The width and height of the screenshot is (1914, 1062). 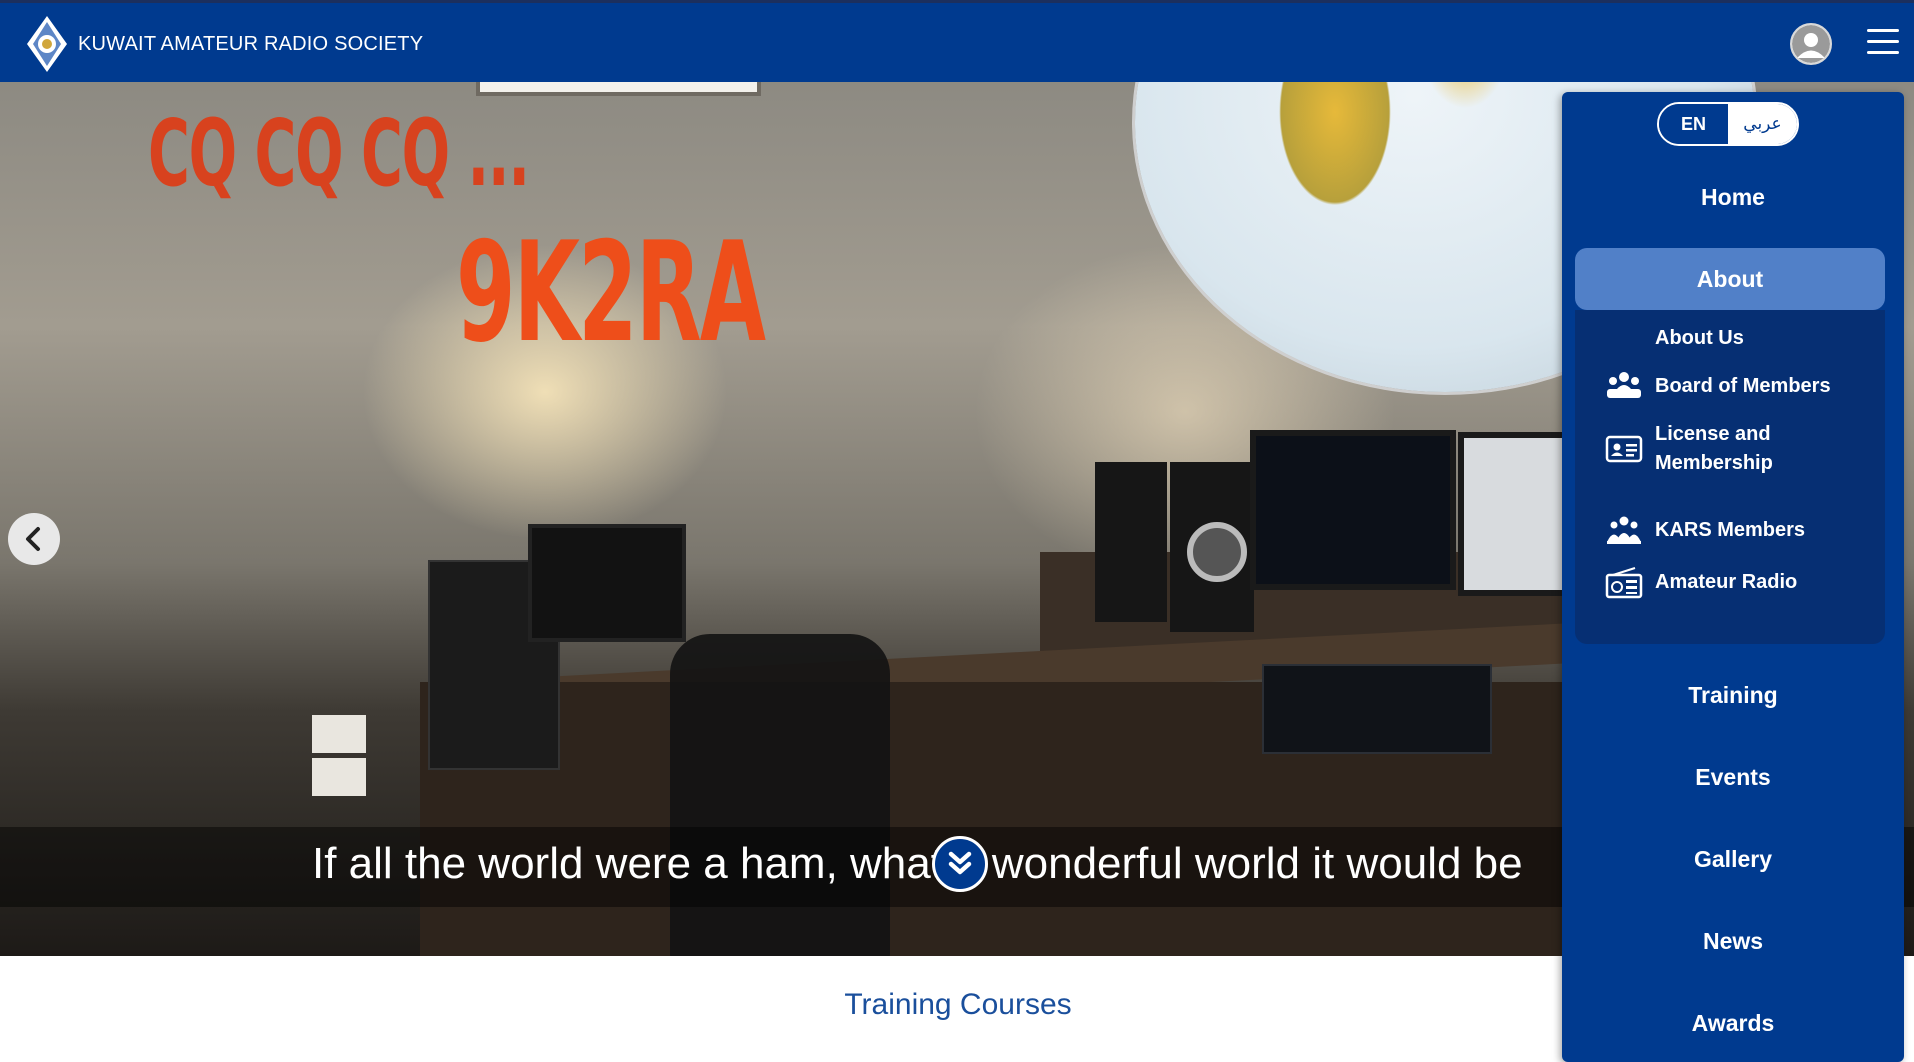 I want to click on slider-prev-button, so click(x=34, y=539).